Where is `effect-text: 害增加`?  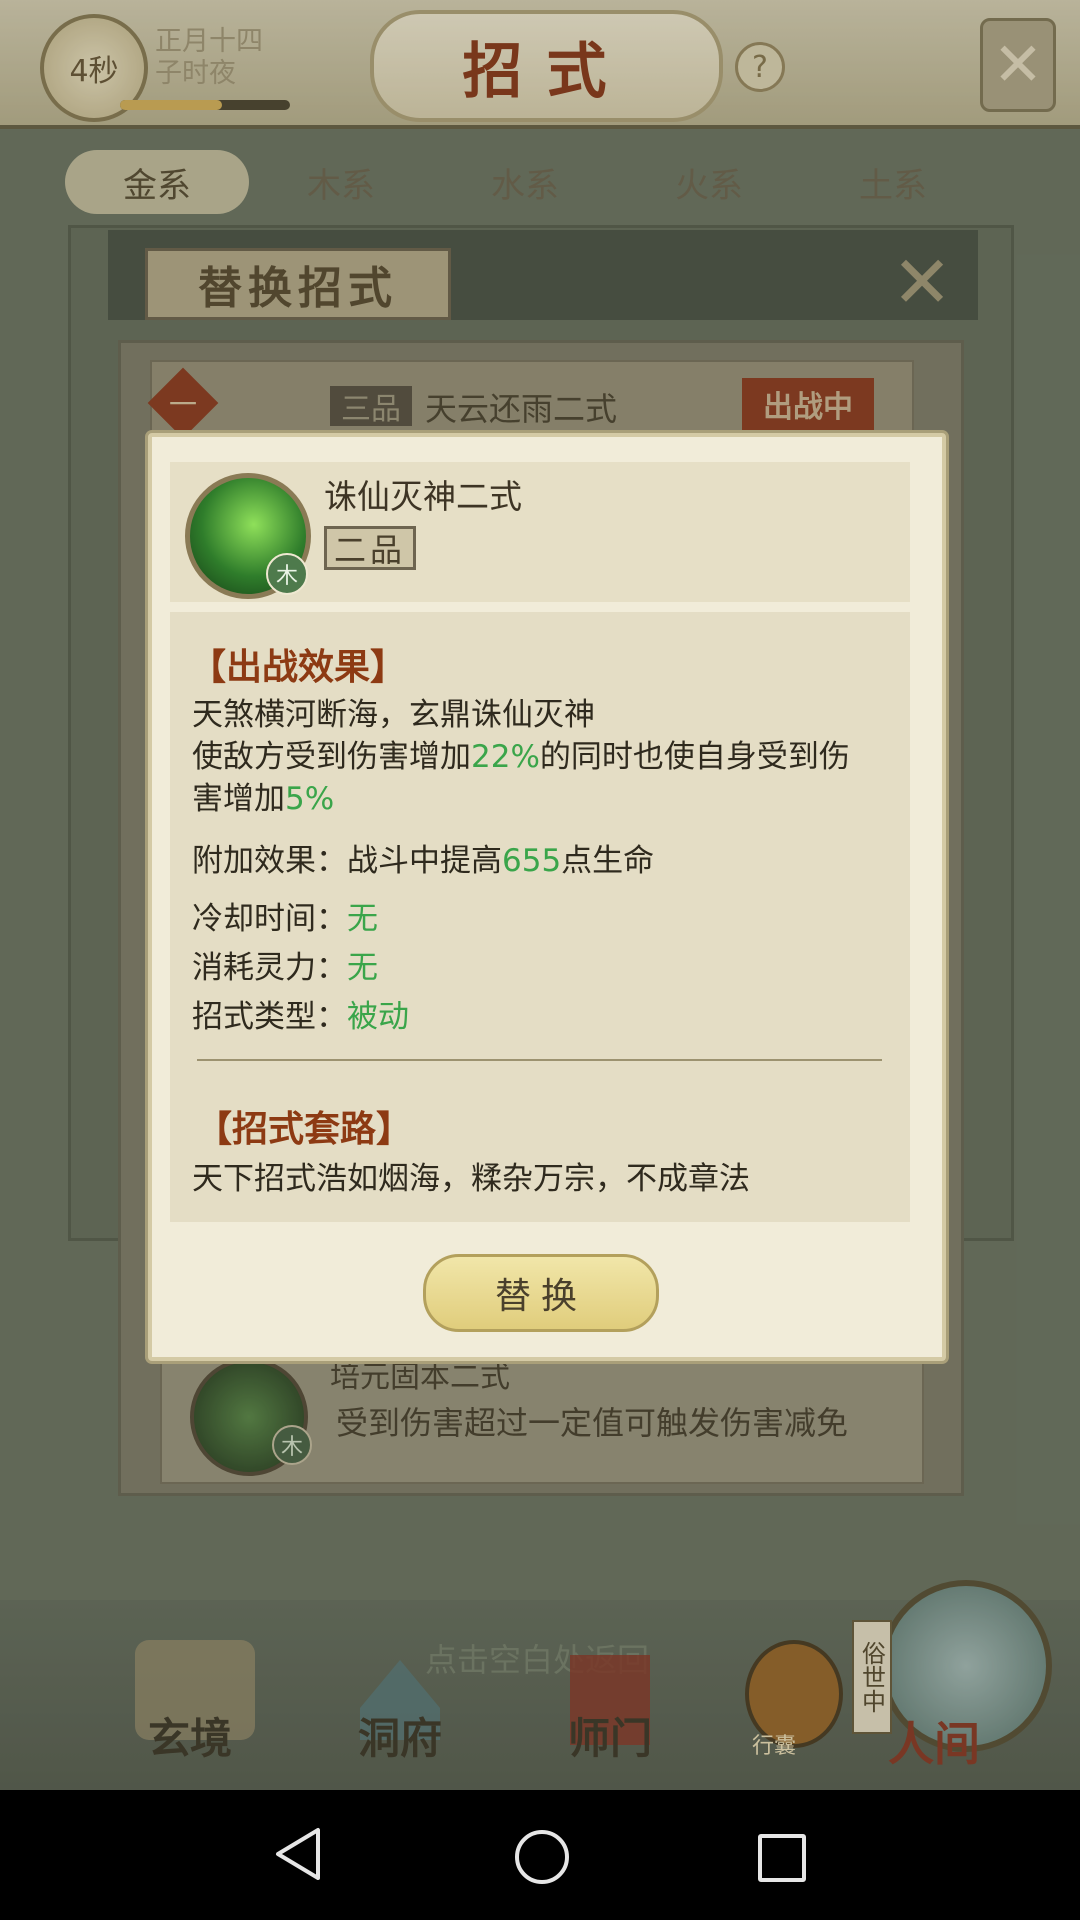
effect-text: 害增加 is located at coordinates (238, 799).